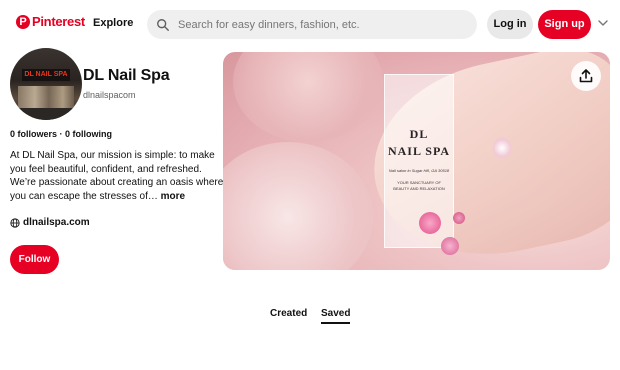 This screenshot has width=620, height=370. I want to click on search-bar, so click(312, 24).